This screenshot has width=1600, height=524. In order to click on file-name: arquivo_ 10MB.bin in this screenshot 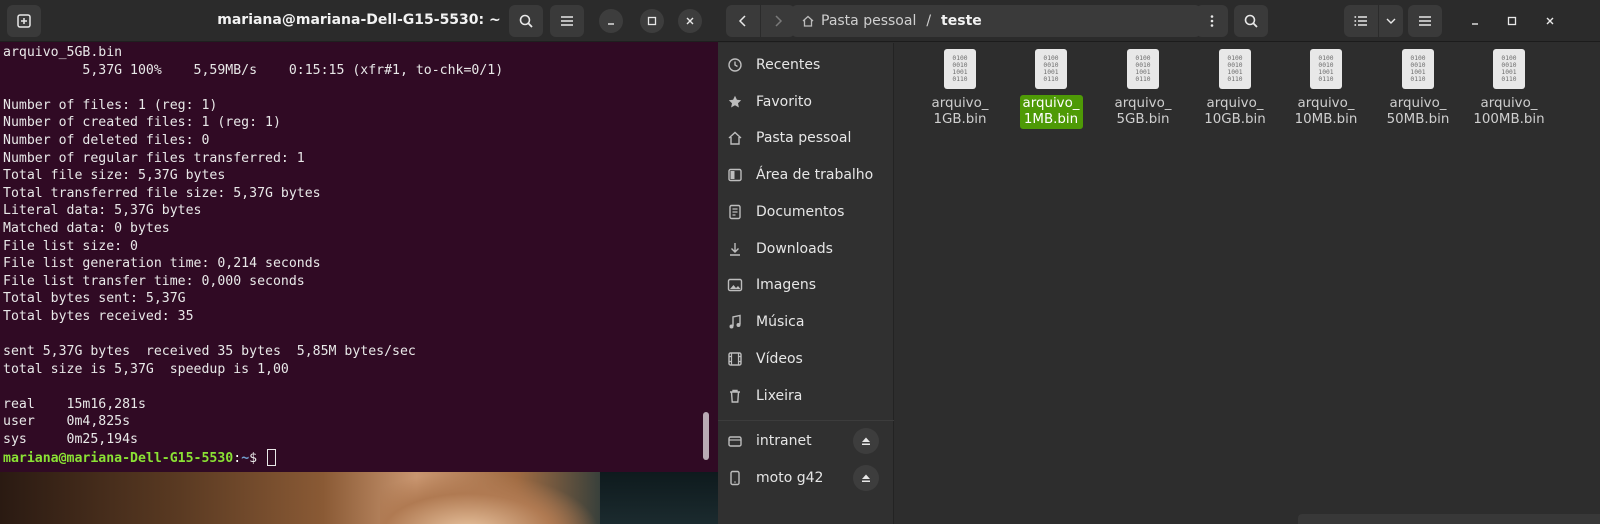, I will do `click(1326, 111)`.